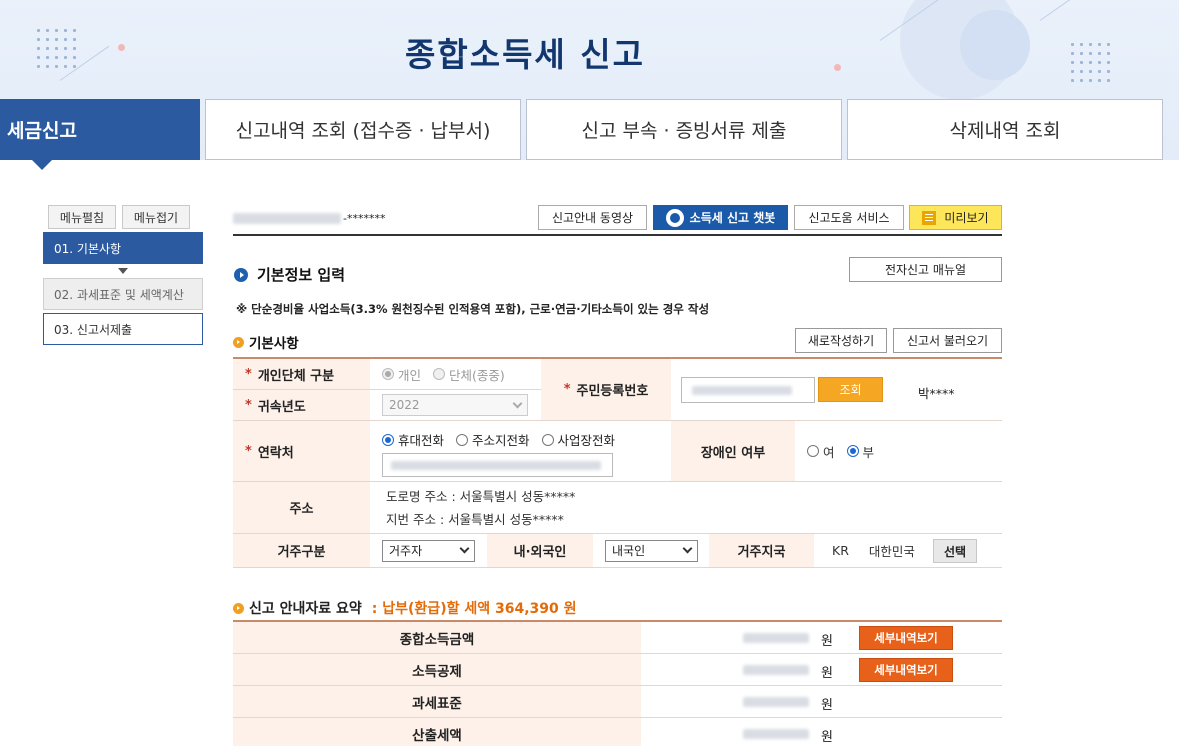  I want to click on radio-office-phone: 사업장전화, so click(578, 439).